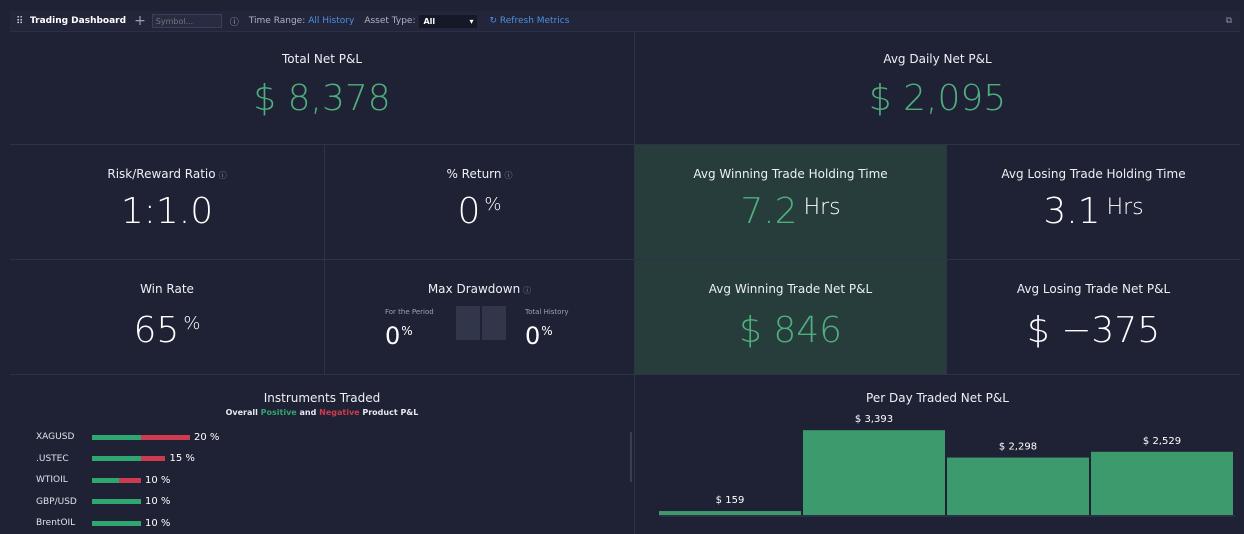 Image resolution: width=1244 pixels, height=534 pixels. Describe the element at coordinates (479, 202) in the screenshot. I see `pct-return-card: % Return ⓘ 0%` at that location.